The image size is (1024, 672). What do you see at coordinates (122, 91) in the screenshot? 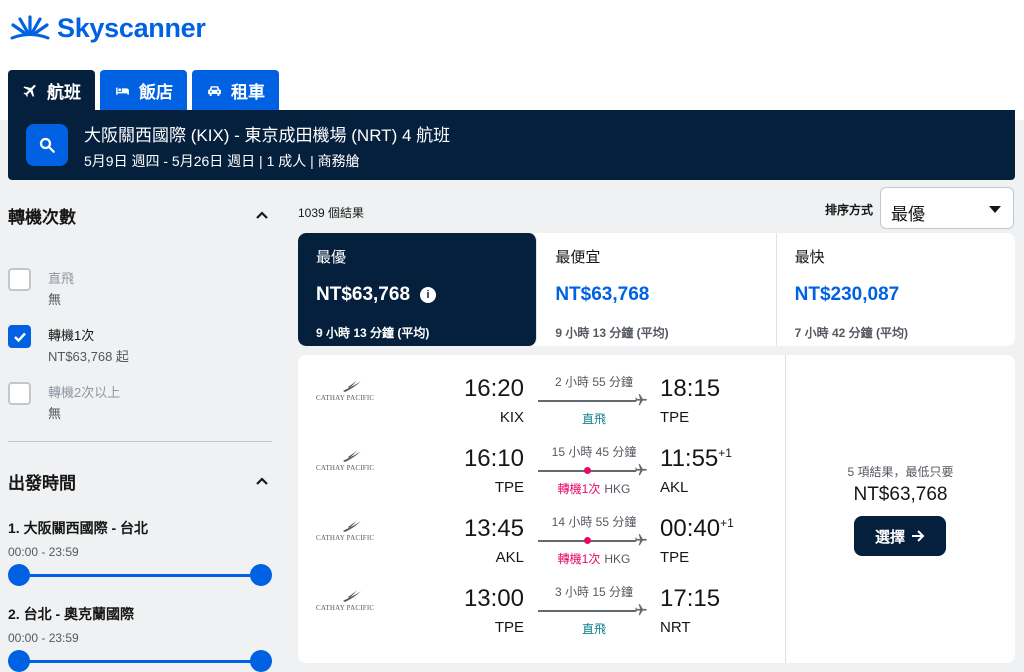
I see `bed-icon` at bounding box center [122, 91].